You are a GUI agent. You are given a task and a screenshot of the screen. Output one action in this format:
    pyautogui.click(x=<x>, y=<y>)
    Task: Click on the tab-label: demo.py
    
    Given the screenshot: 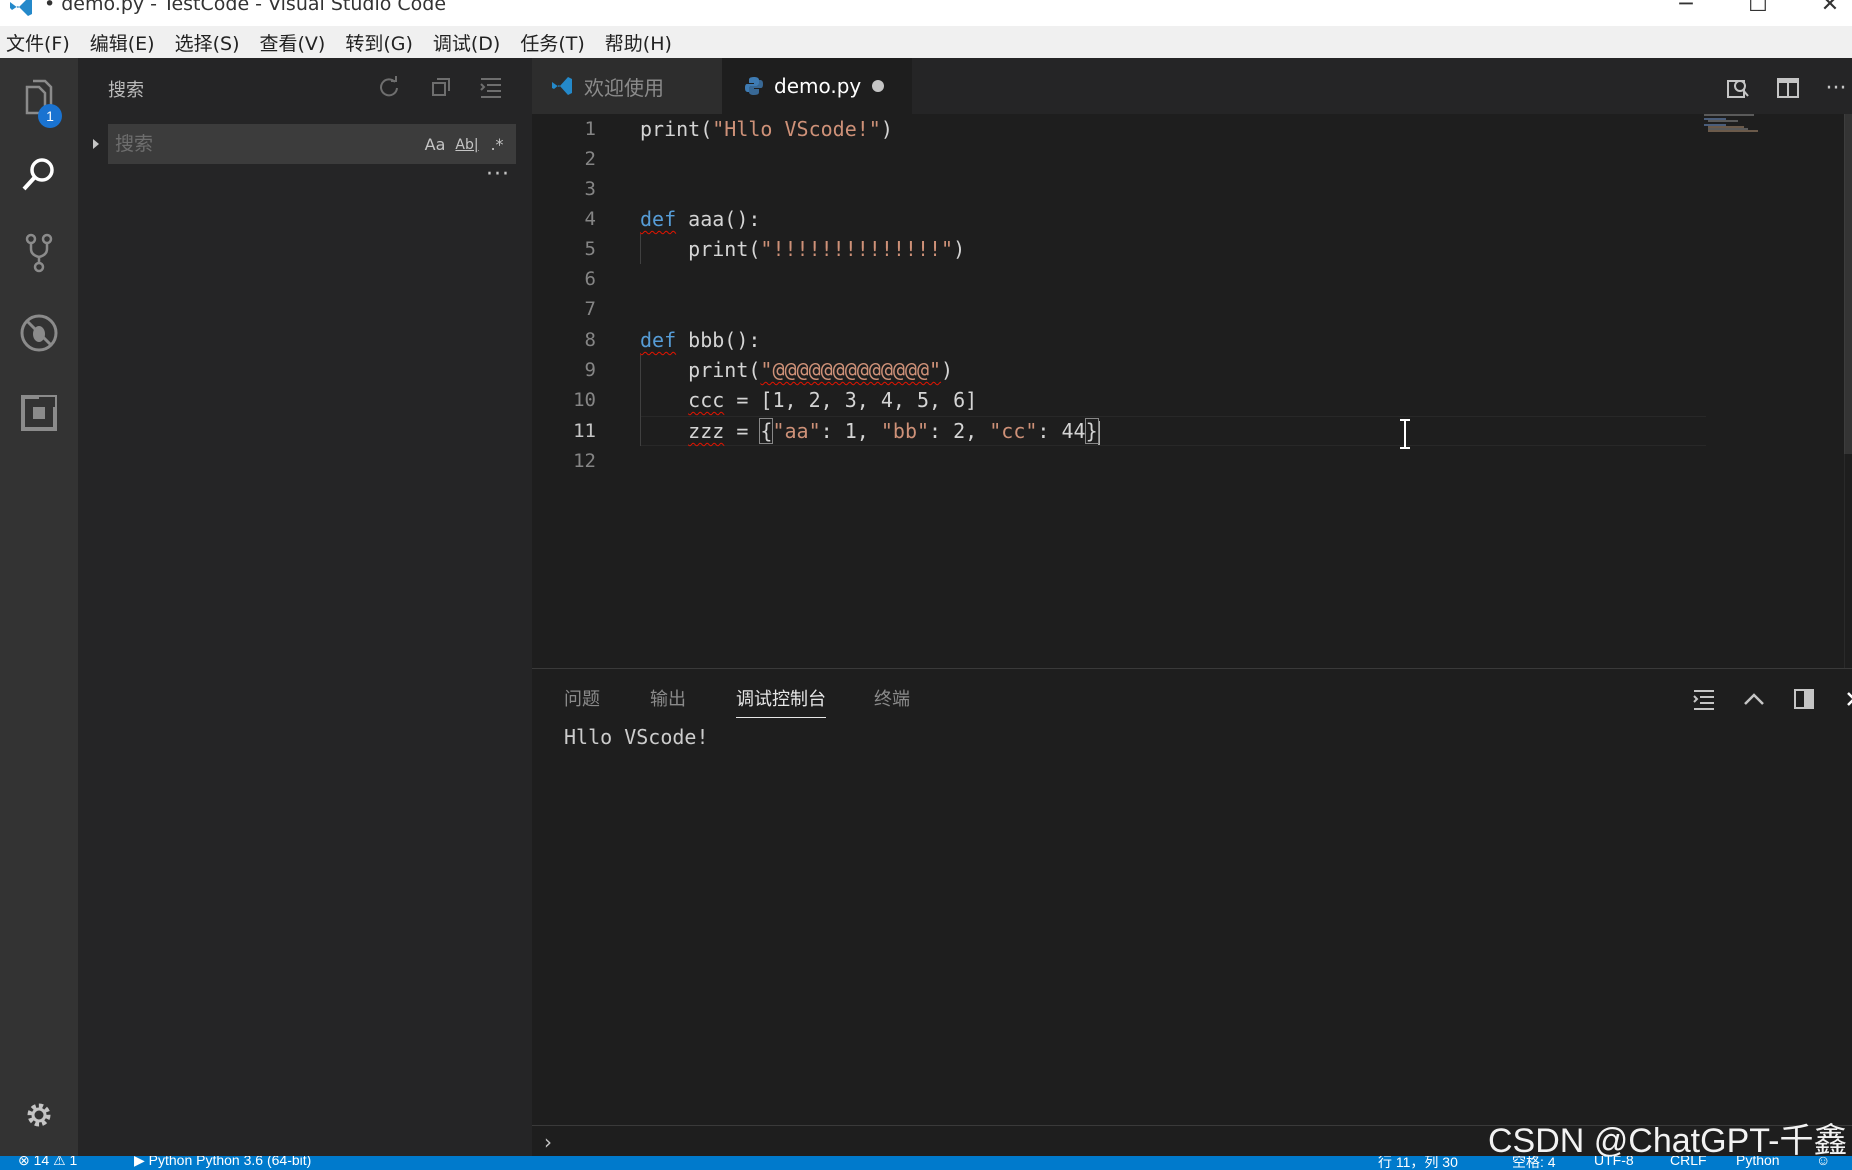 What is the action you would take?
    pyautogui.click(x=818, y=86)
    